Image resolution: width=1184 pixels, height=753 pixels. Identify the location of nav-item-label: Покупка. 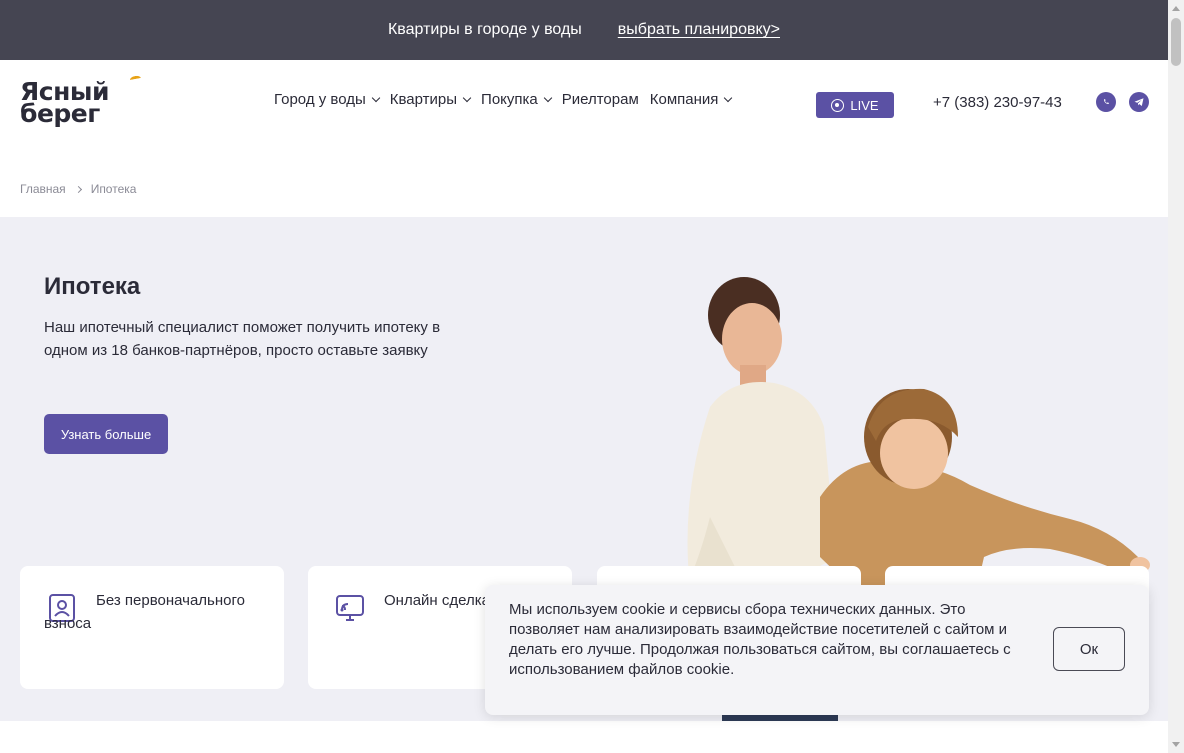
(509, 99).